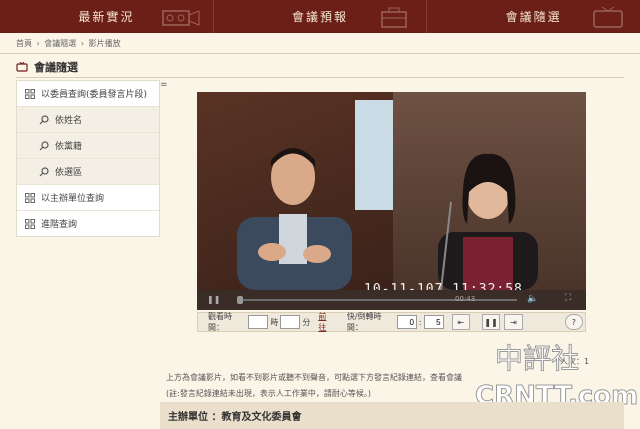 This screenshot has height=429, width=640. I want to click on breadcrumb-on-demand: 會議隨選, so click(60, 43).